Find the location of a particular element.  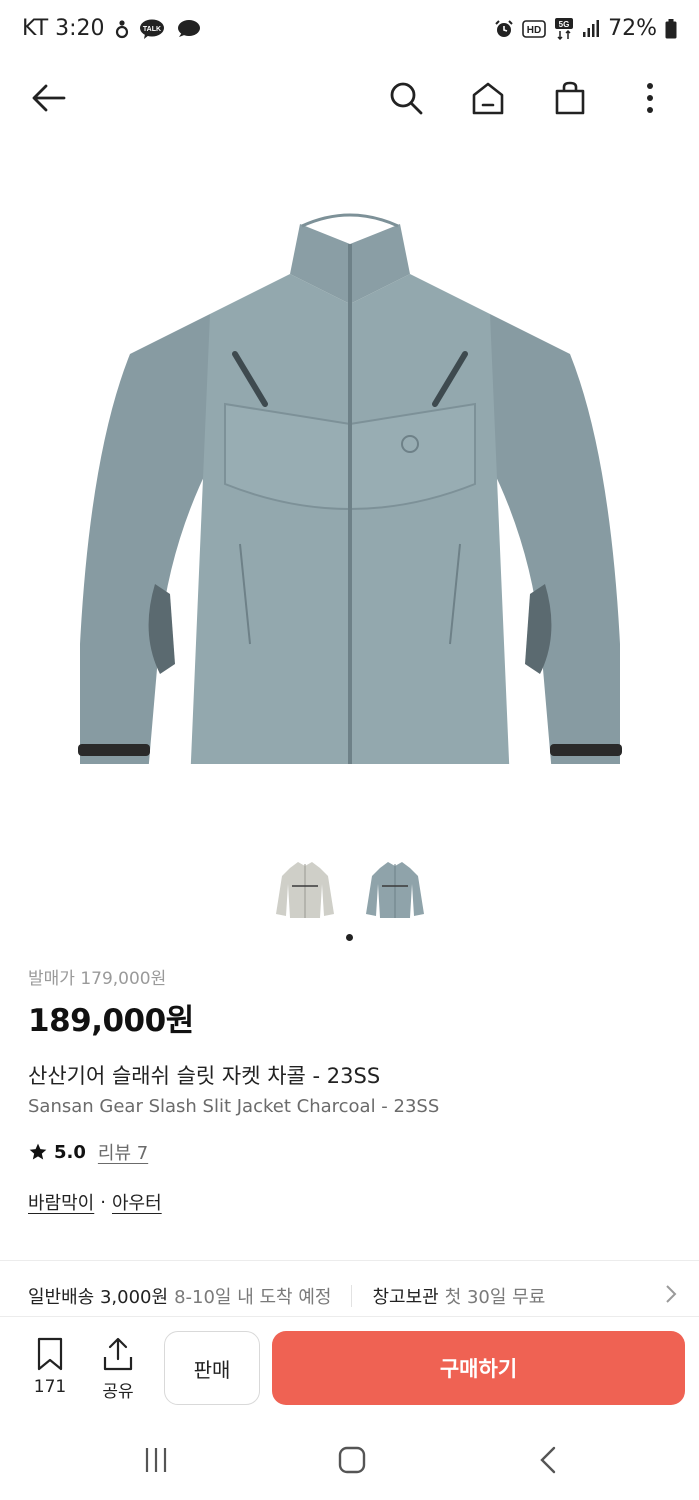

carousel-indicator is located at coordinates (349, 937).